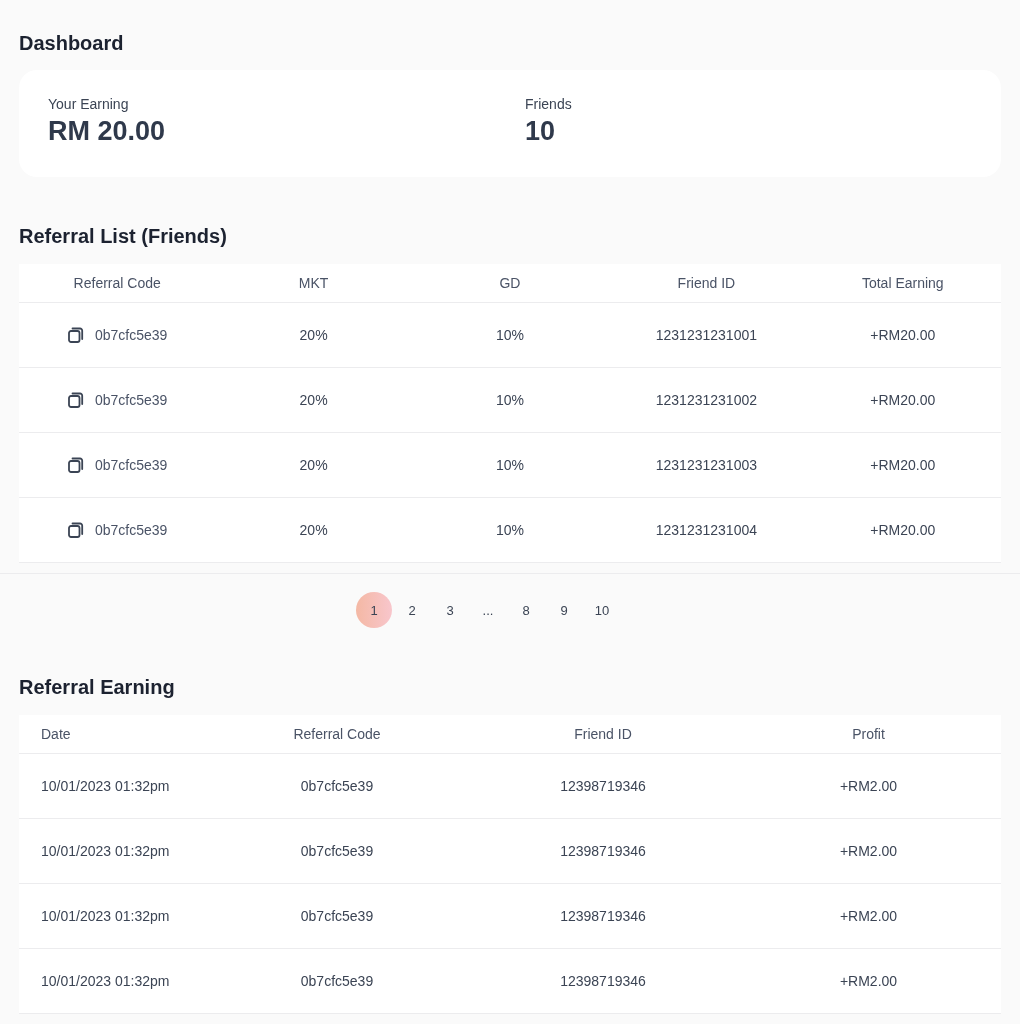  What do you see at coordinates (313, 283) in the screenshot?
I see `column-header: MKT` at bounding box center [313, 283].